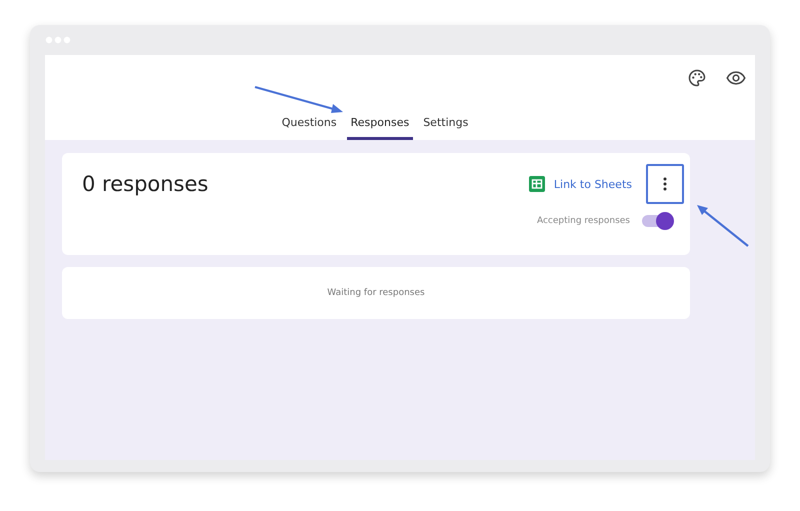  Describe the element at coordinates (697, 78) in the screenshot. I see `palette-icon` at that location.